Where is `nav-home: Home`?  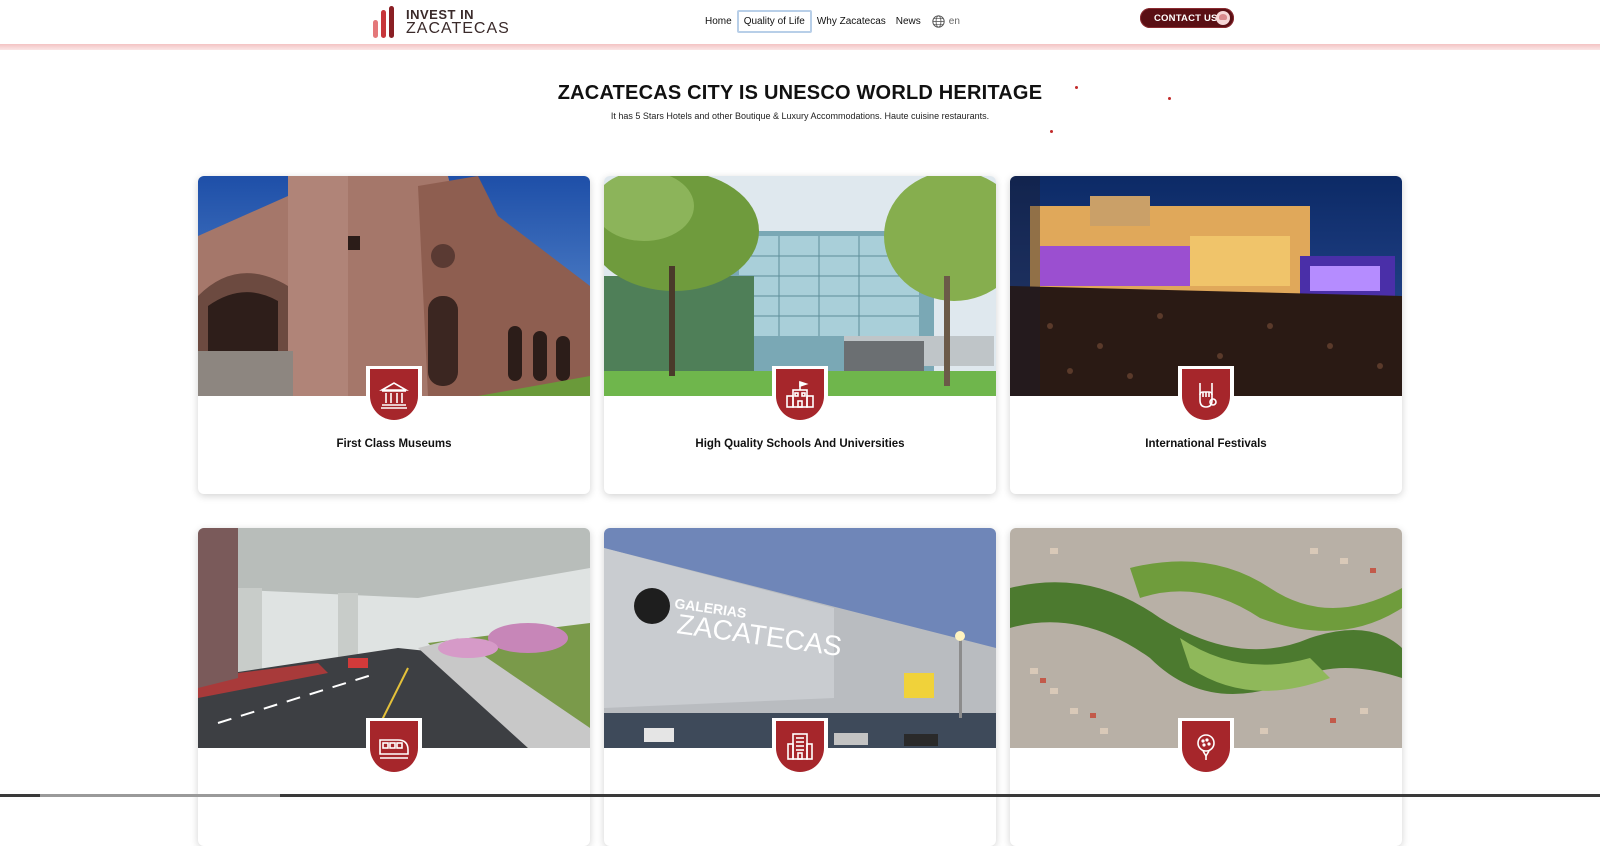
nav-home: Home is located at coordinates (718, 21).